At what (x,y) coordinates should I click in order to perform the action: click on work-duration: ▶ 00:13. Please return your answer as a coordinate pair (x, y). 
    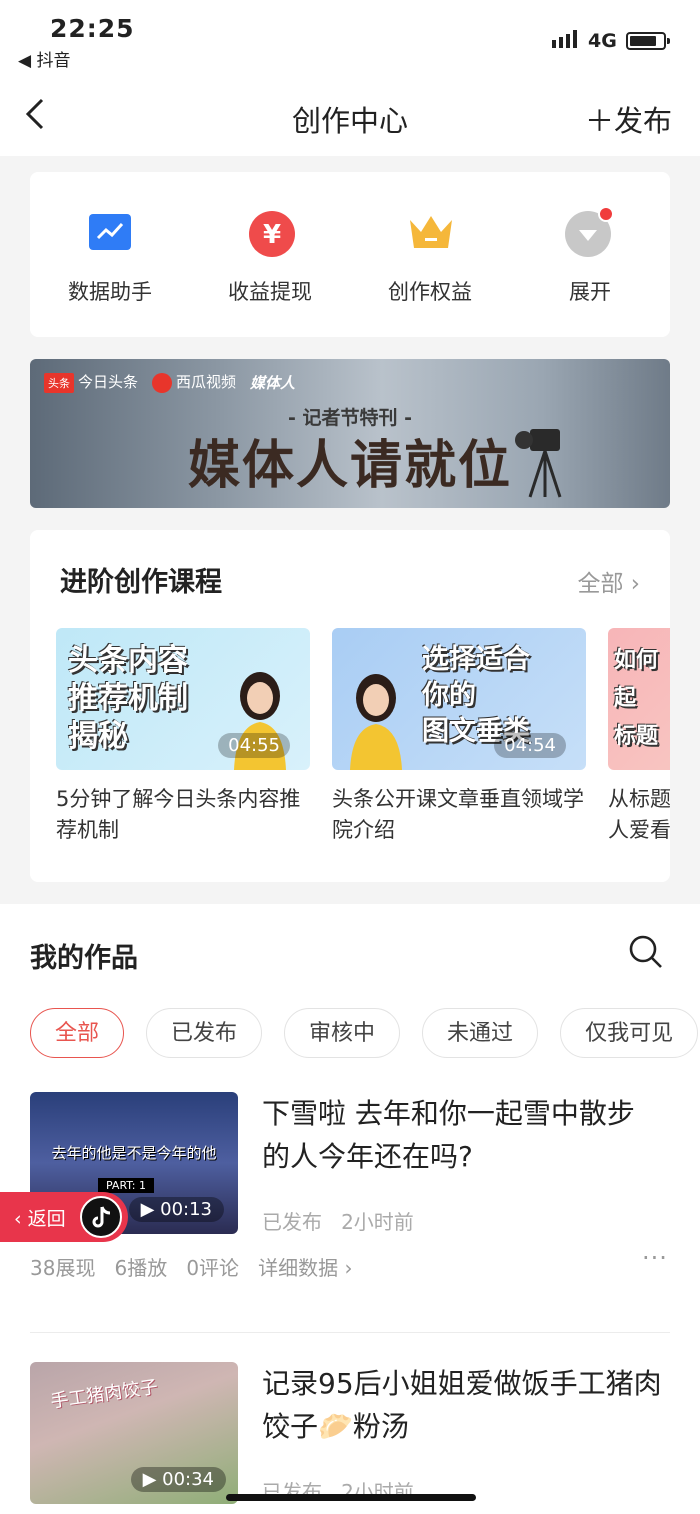
    Looking at the image, I should click on (176, 1209).